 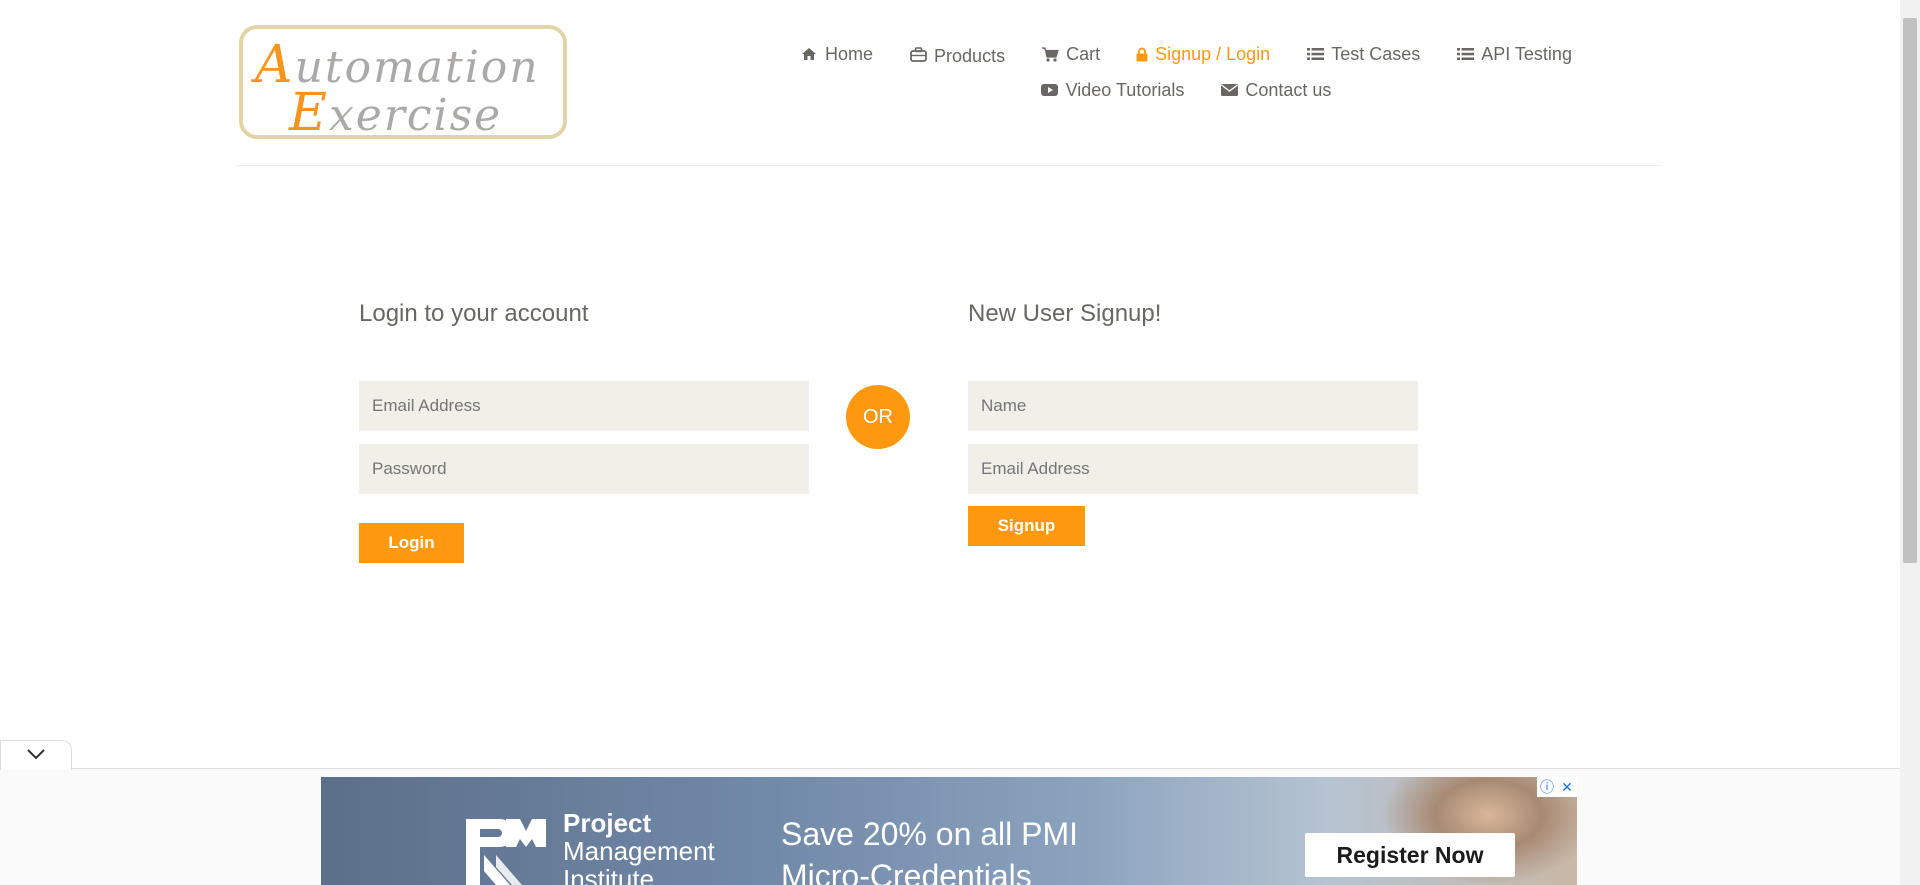 I want to click on signup-name-input, so click(x=1193, y=406).